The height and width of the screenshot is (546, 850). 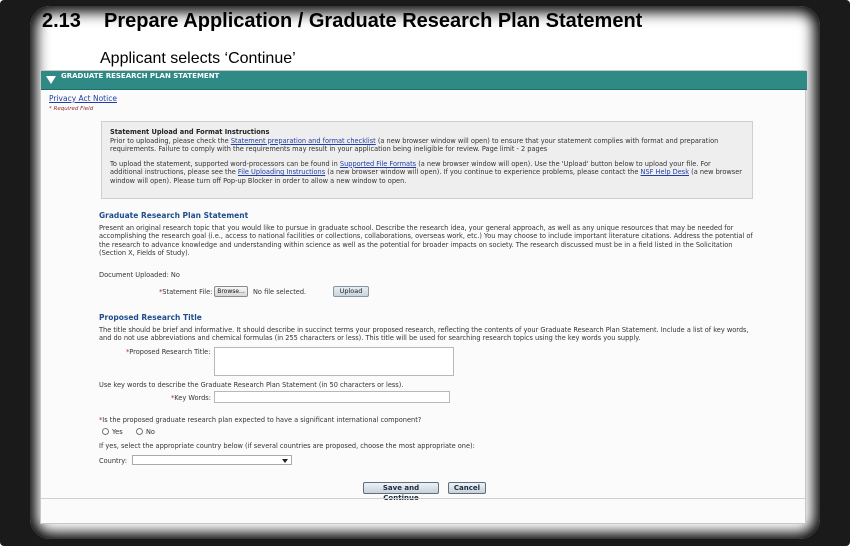 I want to click on country-select, so click(x=212, y=460).